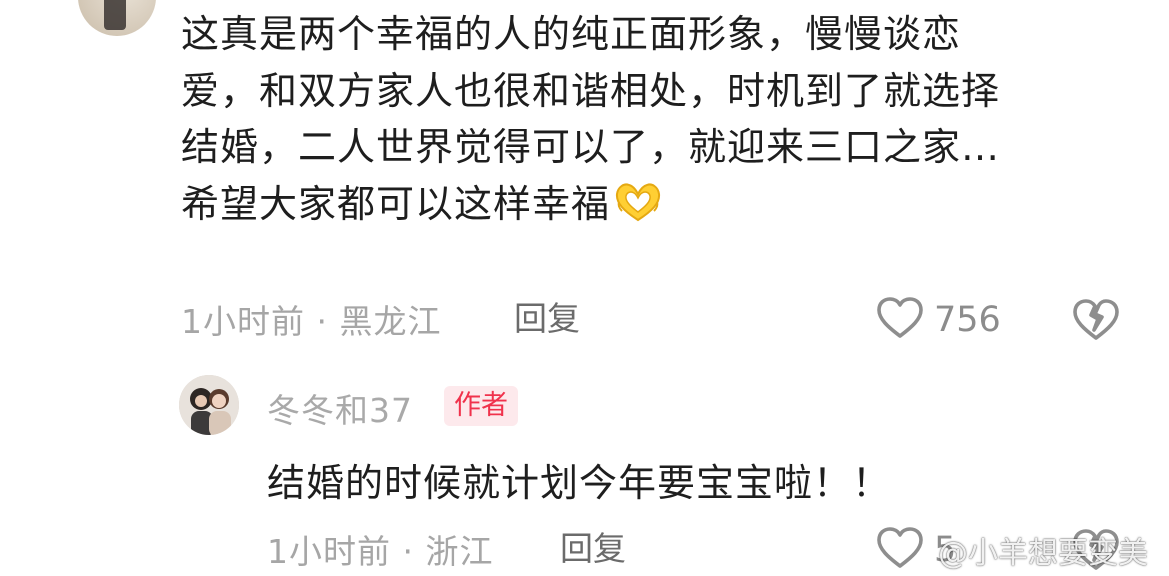 The image size is (1169, 576). I want to click on comment-line-text: 希望大家都可以这样幸福, so click(396, 203).